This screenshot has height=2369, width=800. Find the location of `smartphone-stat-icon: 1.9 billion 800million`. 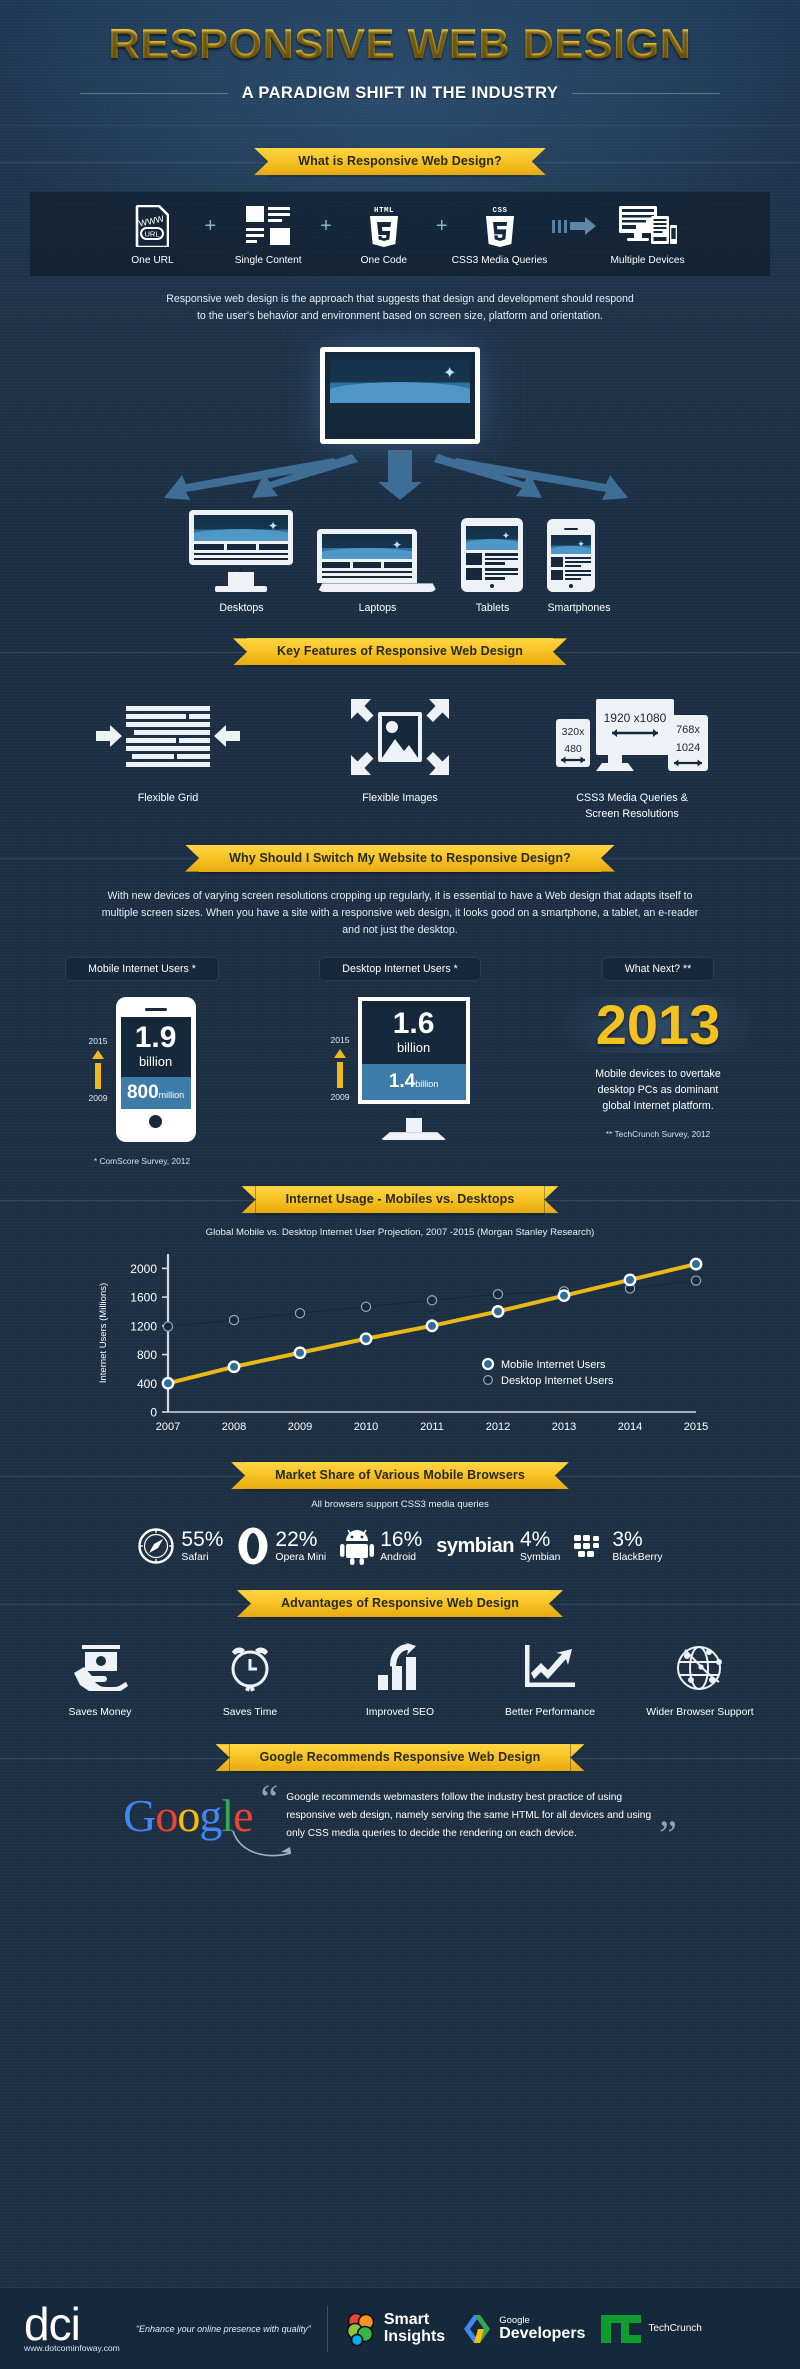

smartphone-stat-icon: 1.9 billion 800million is located at coordinates (155, 1070).